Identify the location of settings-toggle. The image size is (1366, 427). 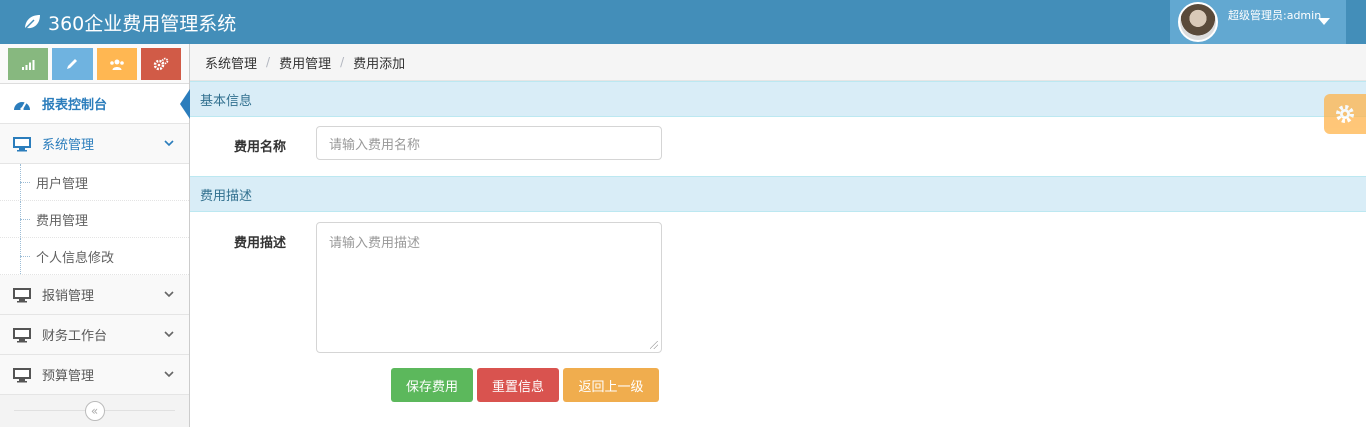
(1345, 114).